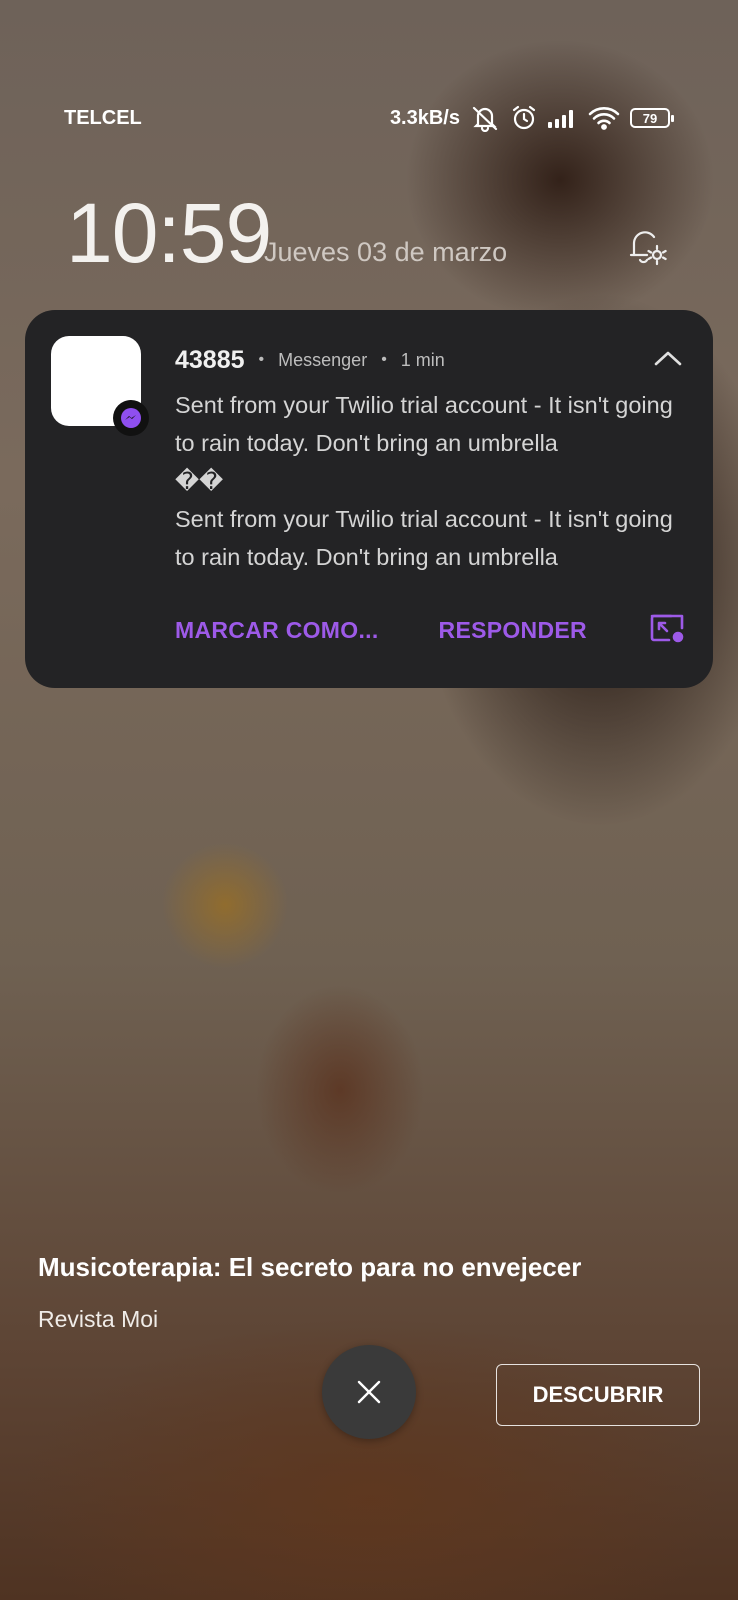 The width and height of the screenshot is (738, 1600). Describe the element at coordinates (131, 418) in the screenshot. I see `messenger-icon` at that location.